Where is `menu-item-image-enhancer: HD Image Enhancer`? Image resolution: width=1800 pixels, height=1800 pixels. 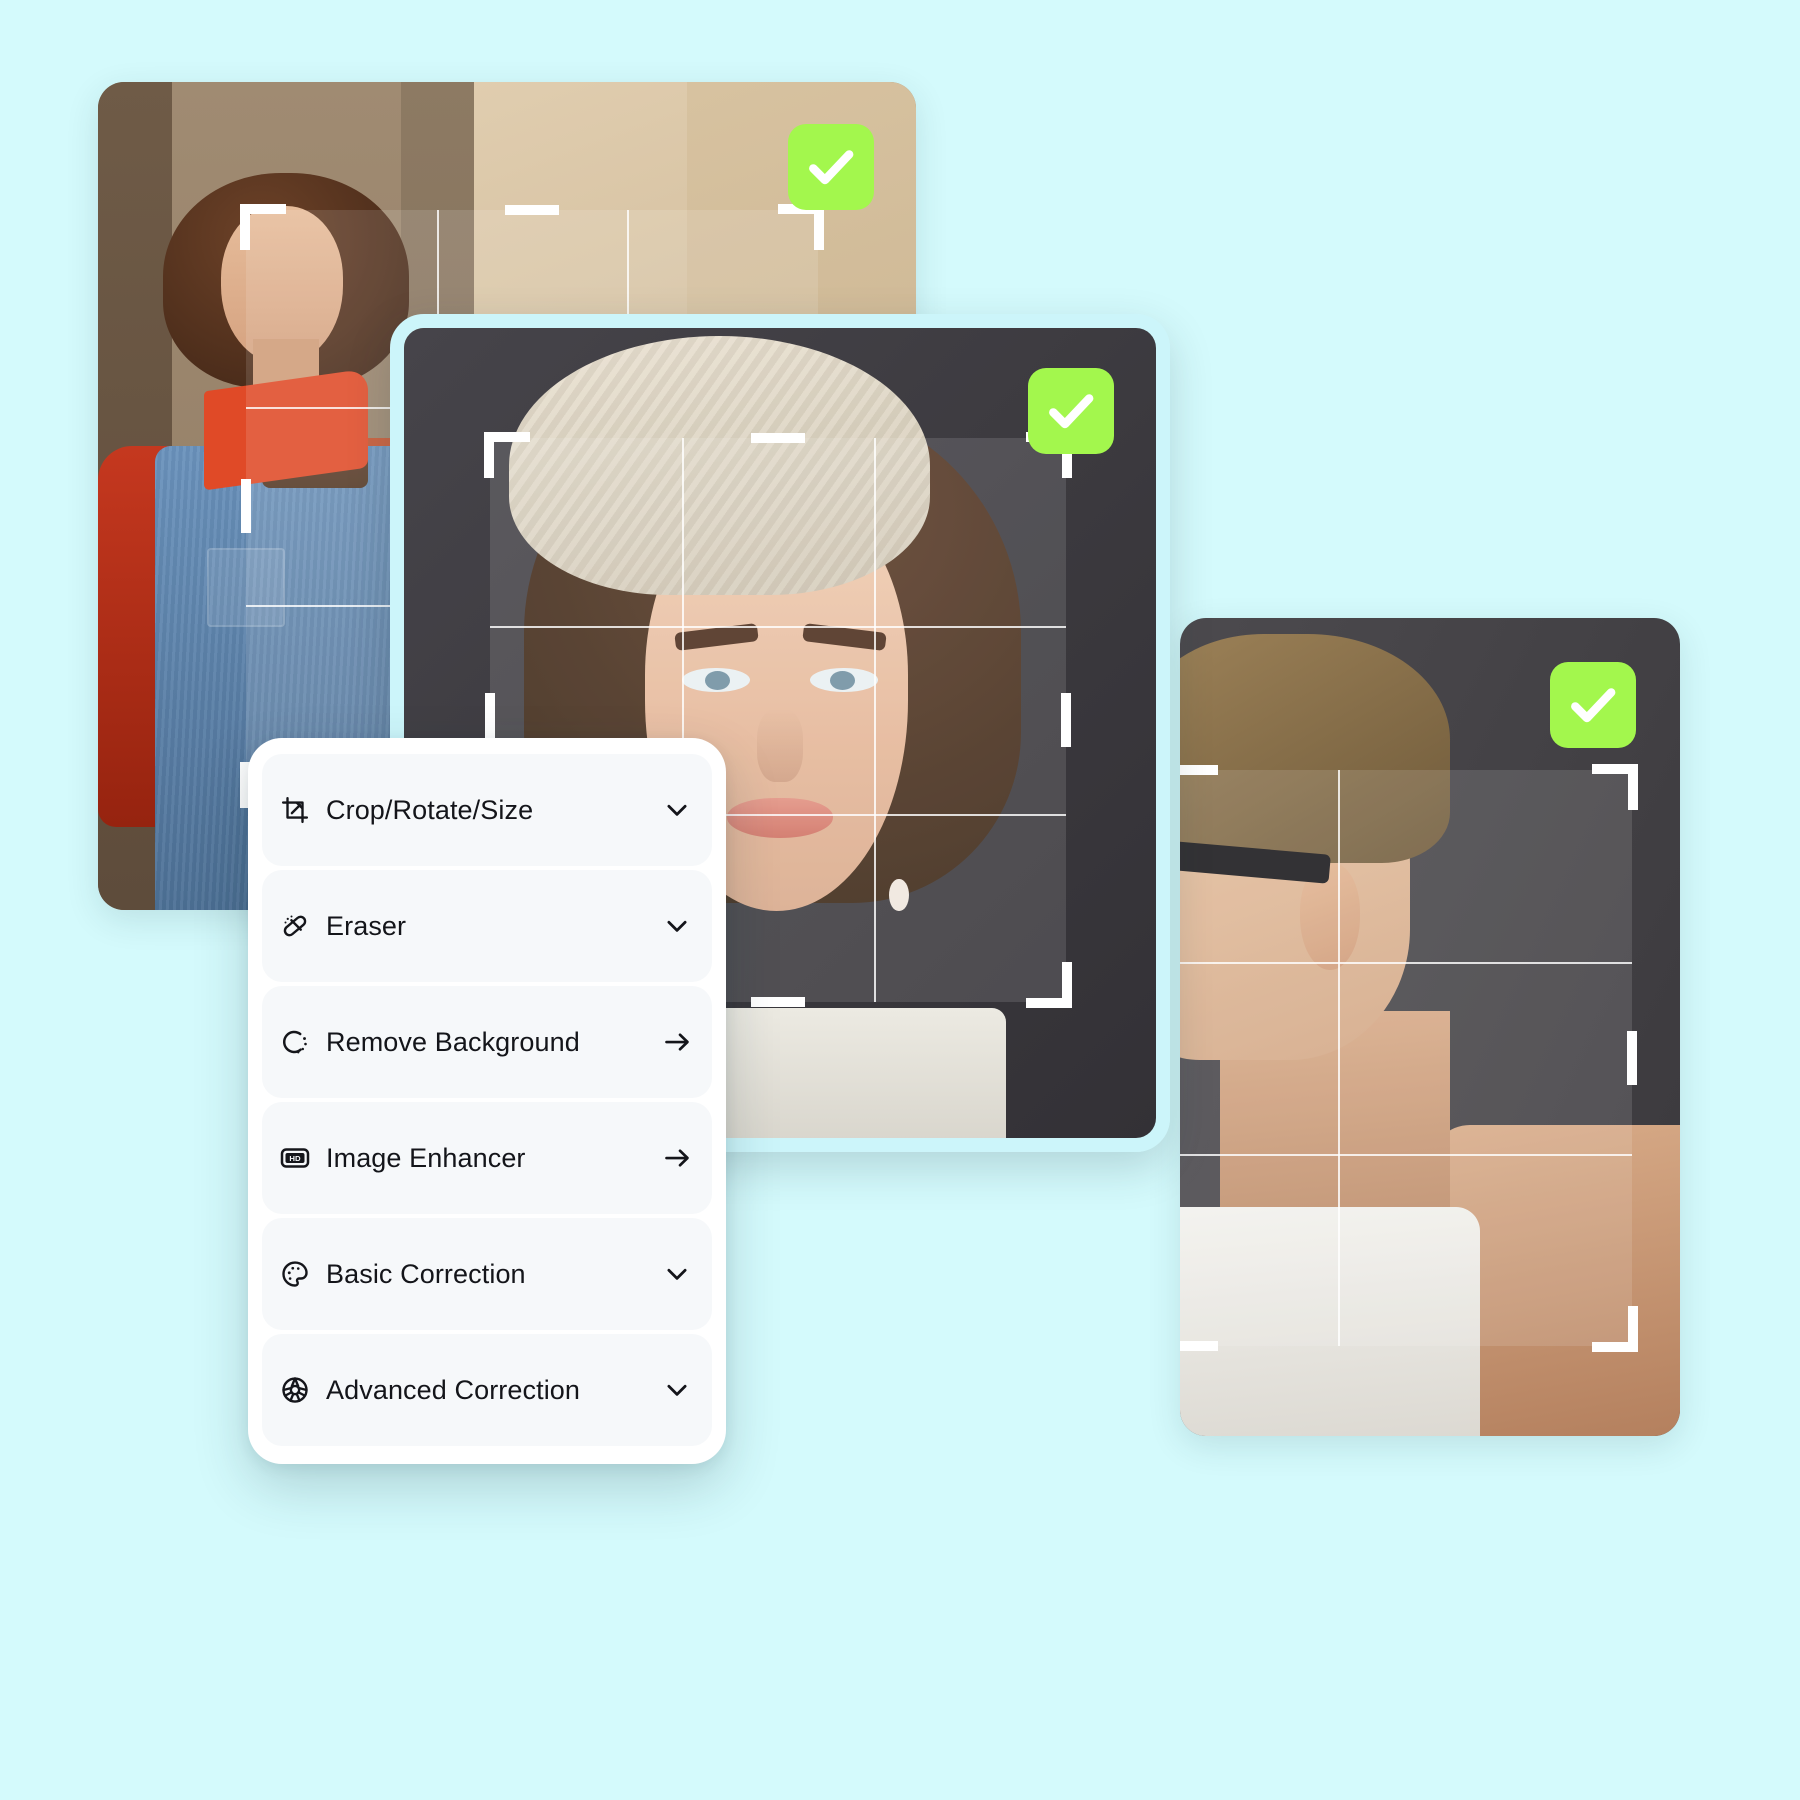
menu-item-image-enhancer: HD Image Enhancer is located at coordinates (487, 1158).